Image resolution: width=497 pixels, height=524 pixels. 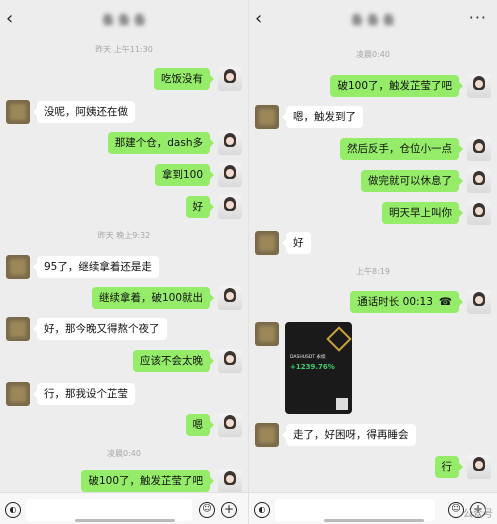 What do you see at coordinates (199, 425) in the screenshot?
I see `message-bubble-me: 嗯` at bounding box center [199, 425].